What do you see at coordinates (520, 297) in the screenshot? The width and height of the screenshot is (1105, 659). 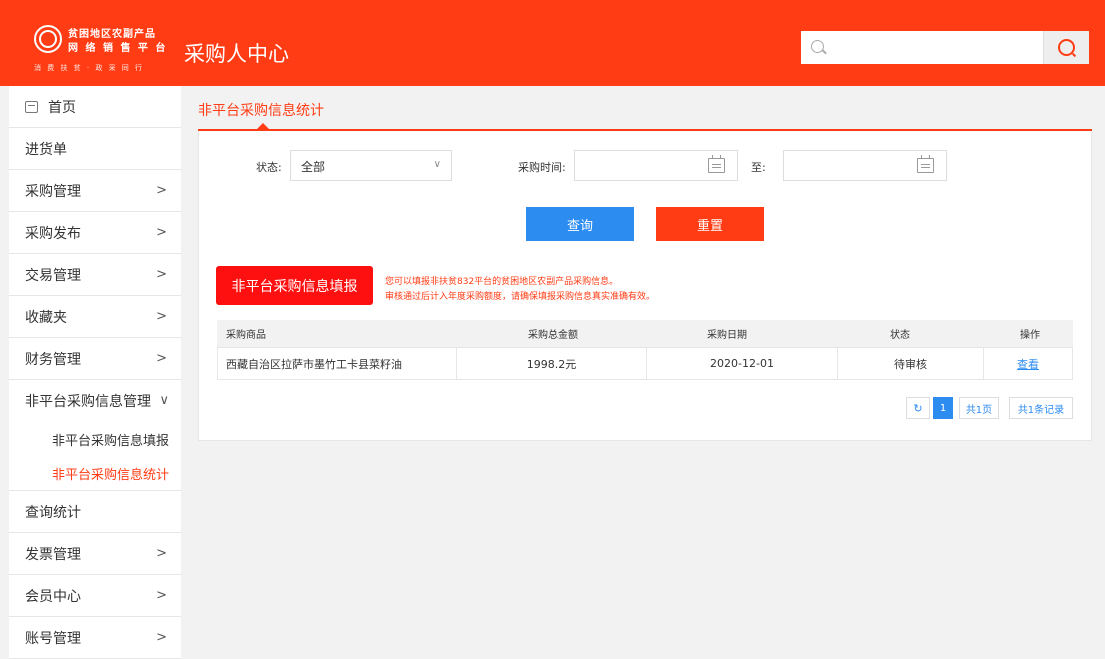 I see `notice-line2: 审核通过后计入年度采购额度，请确保填报采购信息真实准确有效。` at bounding box center [520, 297].